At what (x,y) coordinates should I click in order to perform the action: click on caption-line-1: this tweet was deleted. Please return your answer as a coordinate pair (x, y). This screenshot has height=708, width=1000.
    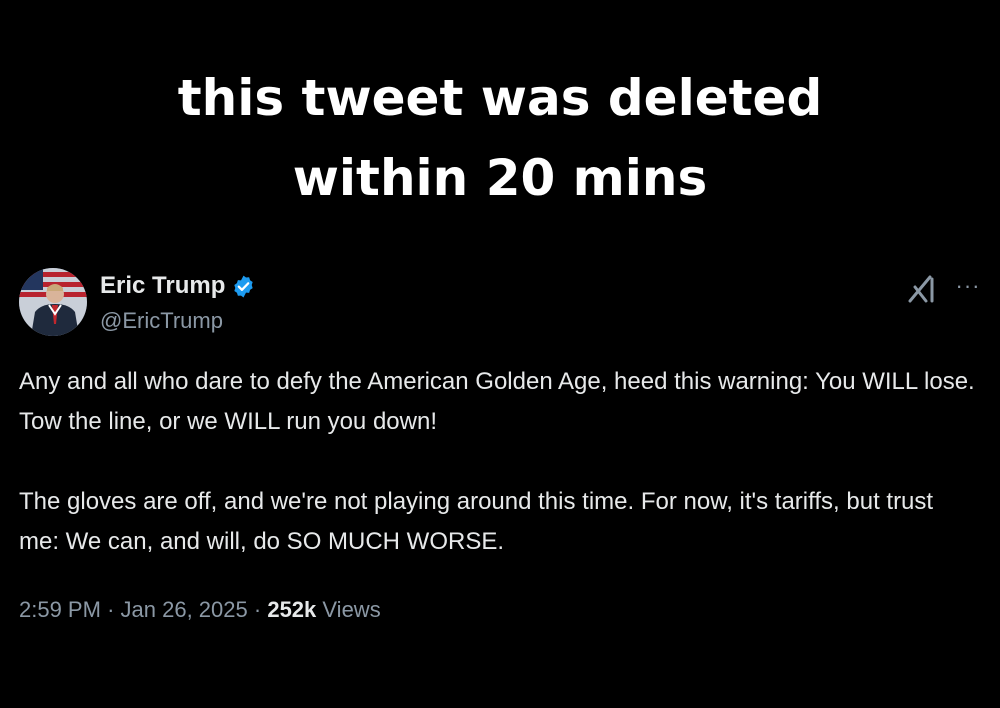
    Looking at the image, I should click on (500, 98).